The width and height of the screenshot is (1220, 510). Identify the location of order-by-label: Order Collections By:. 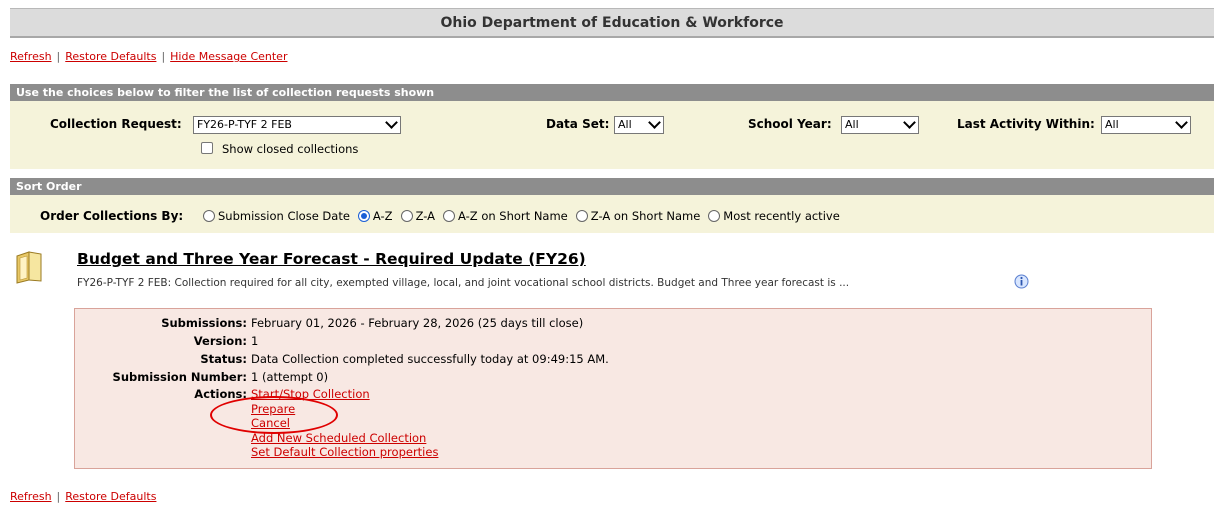
(112, 216).